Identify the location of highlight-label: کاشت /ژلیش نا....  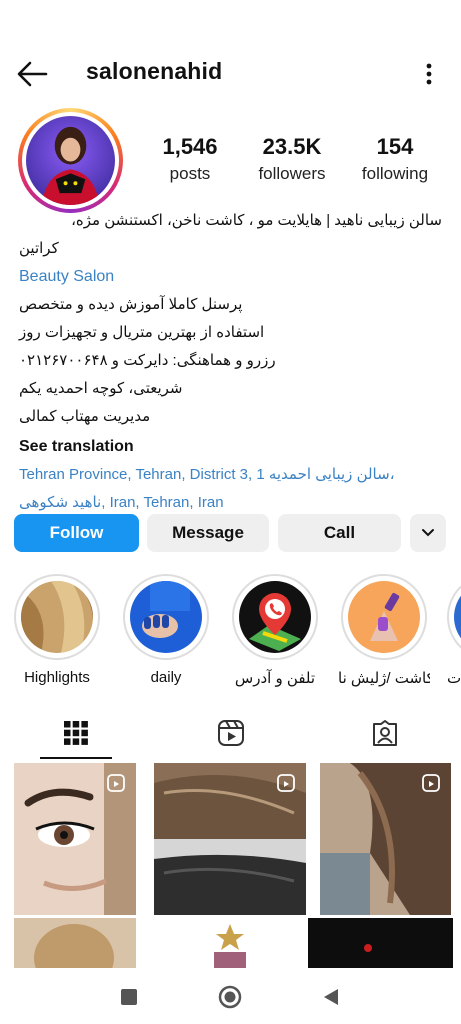
(384, 678).